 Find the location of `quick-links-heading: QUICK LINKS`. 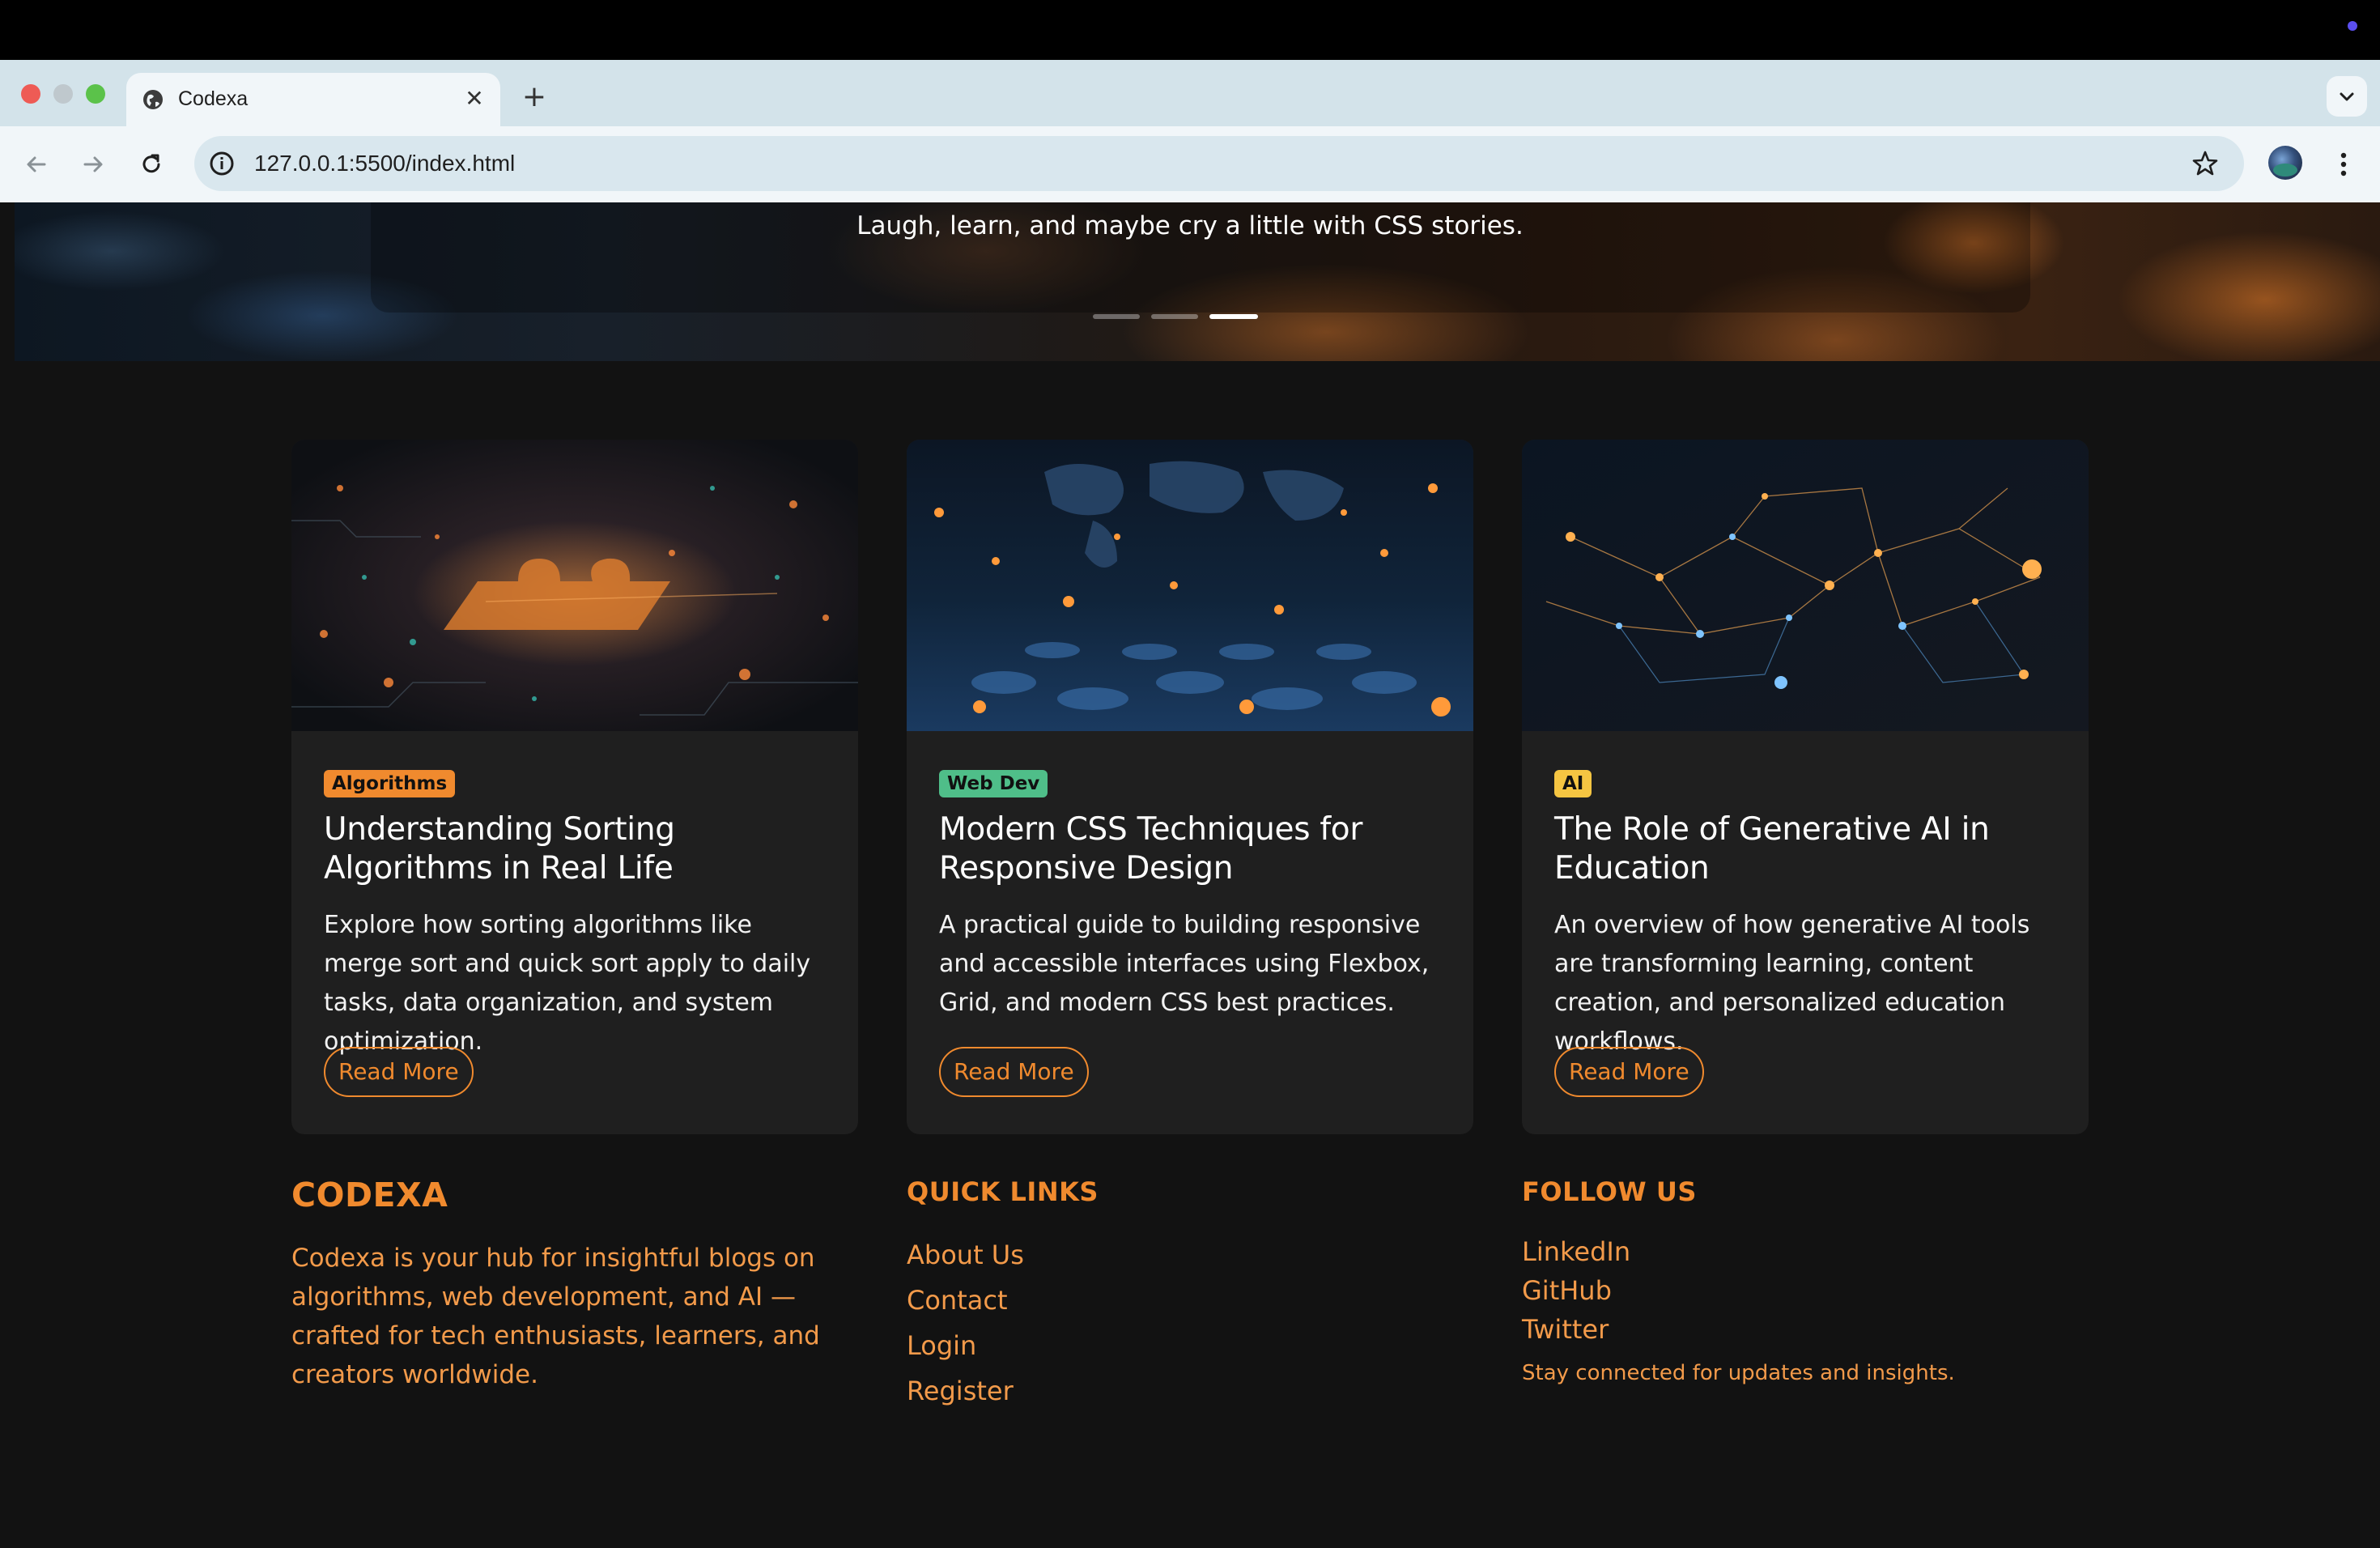

quick-links-heading: QUICK LINKS is located at coordinates (1003, 1191).